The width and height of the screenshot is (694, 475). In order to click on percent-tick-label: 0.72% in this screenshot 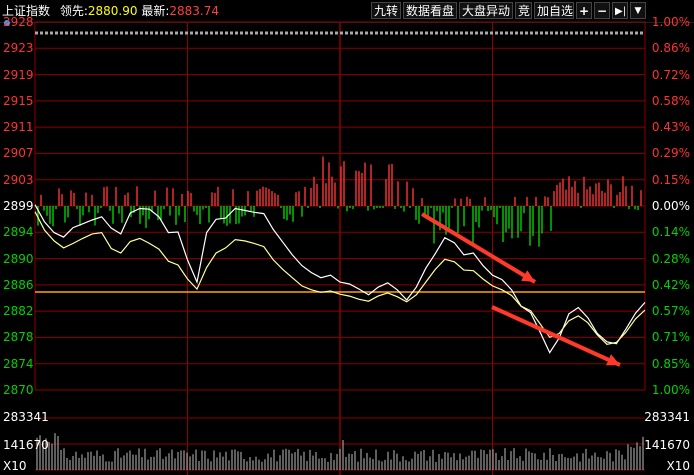, I will do `click(670, 74)`.